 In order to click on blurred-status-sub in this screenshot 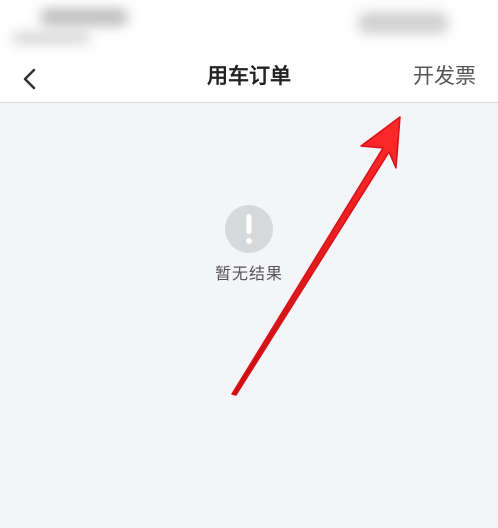, I will do `click(51, 38)`.